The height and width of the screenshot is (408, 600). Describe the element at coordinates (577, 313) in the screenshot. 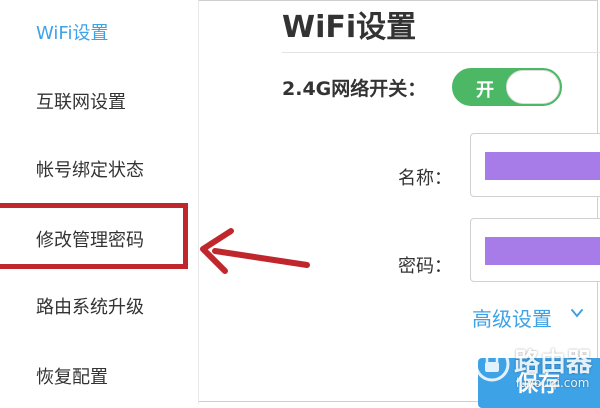

I see `chevron-down-icon` at that location.